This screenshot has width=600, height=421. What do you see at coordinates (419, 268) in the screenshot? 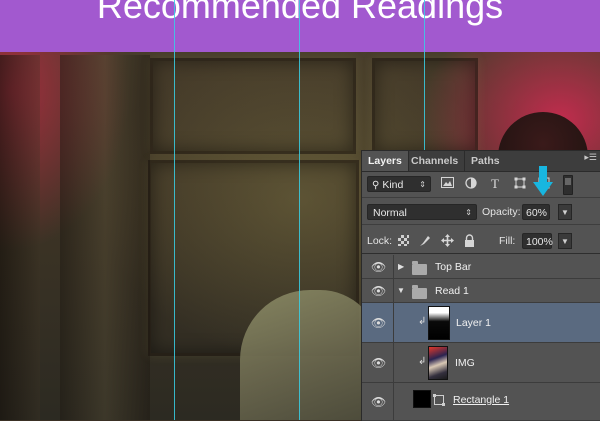
I see `folder-icon` at bounding box center [419, 268].